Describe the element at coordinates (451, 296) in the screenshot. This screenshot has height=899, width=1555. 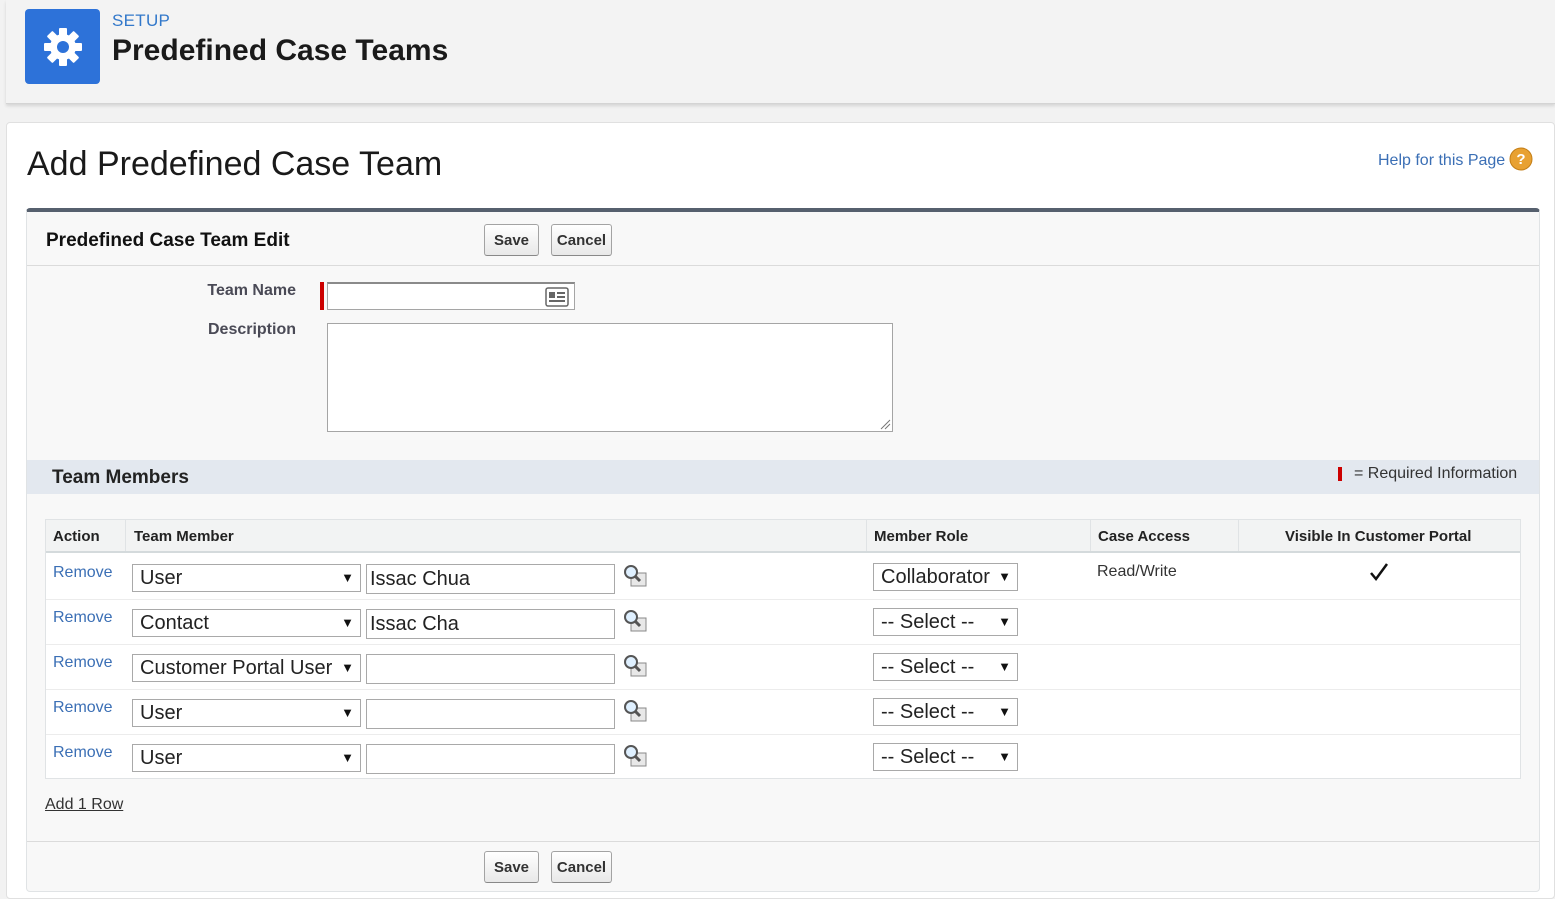
I see `team-name-input` at that location.